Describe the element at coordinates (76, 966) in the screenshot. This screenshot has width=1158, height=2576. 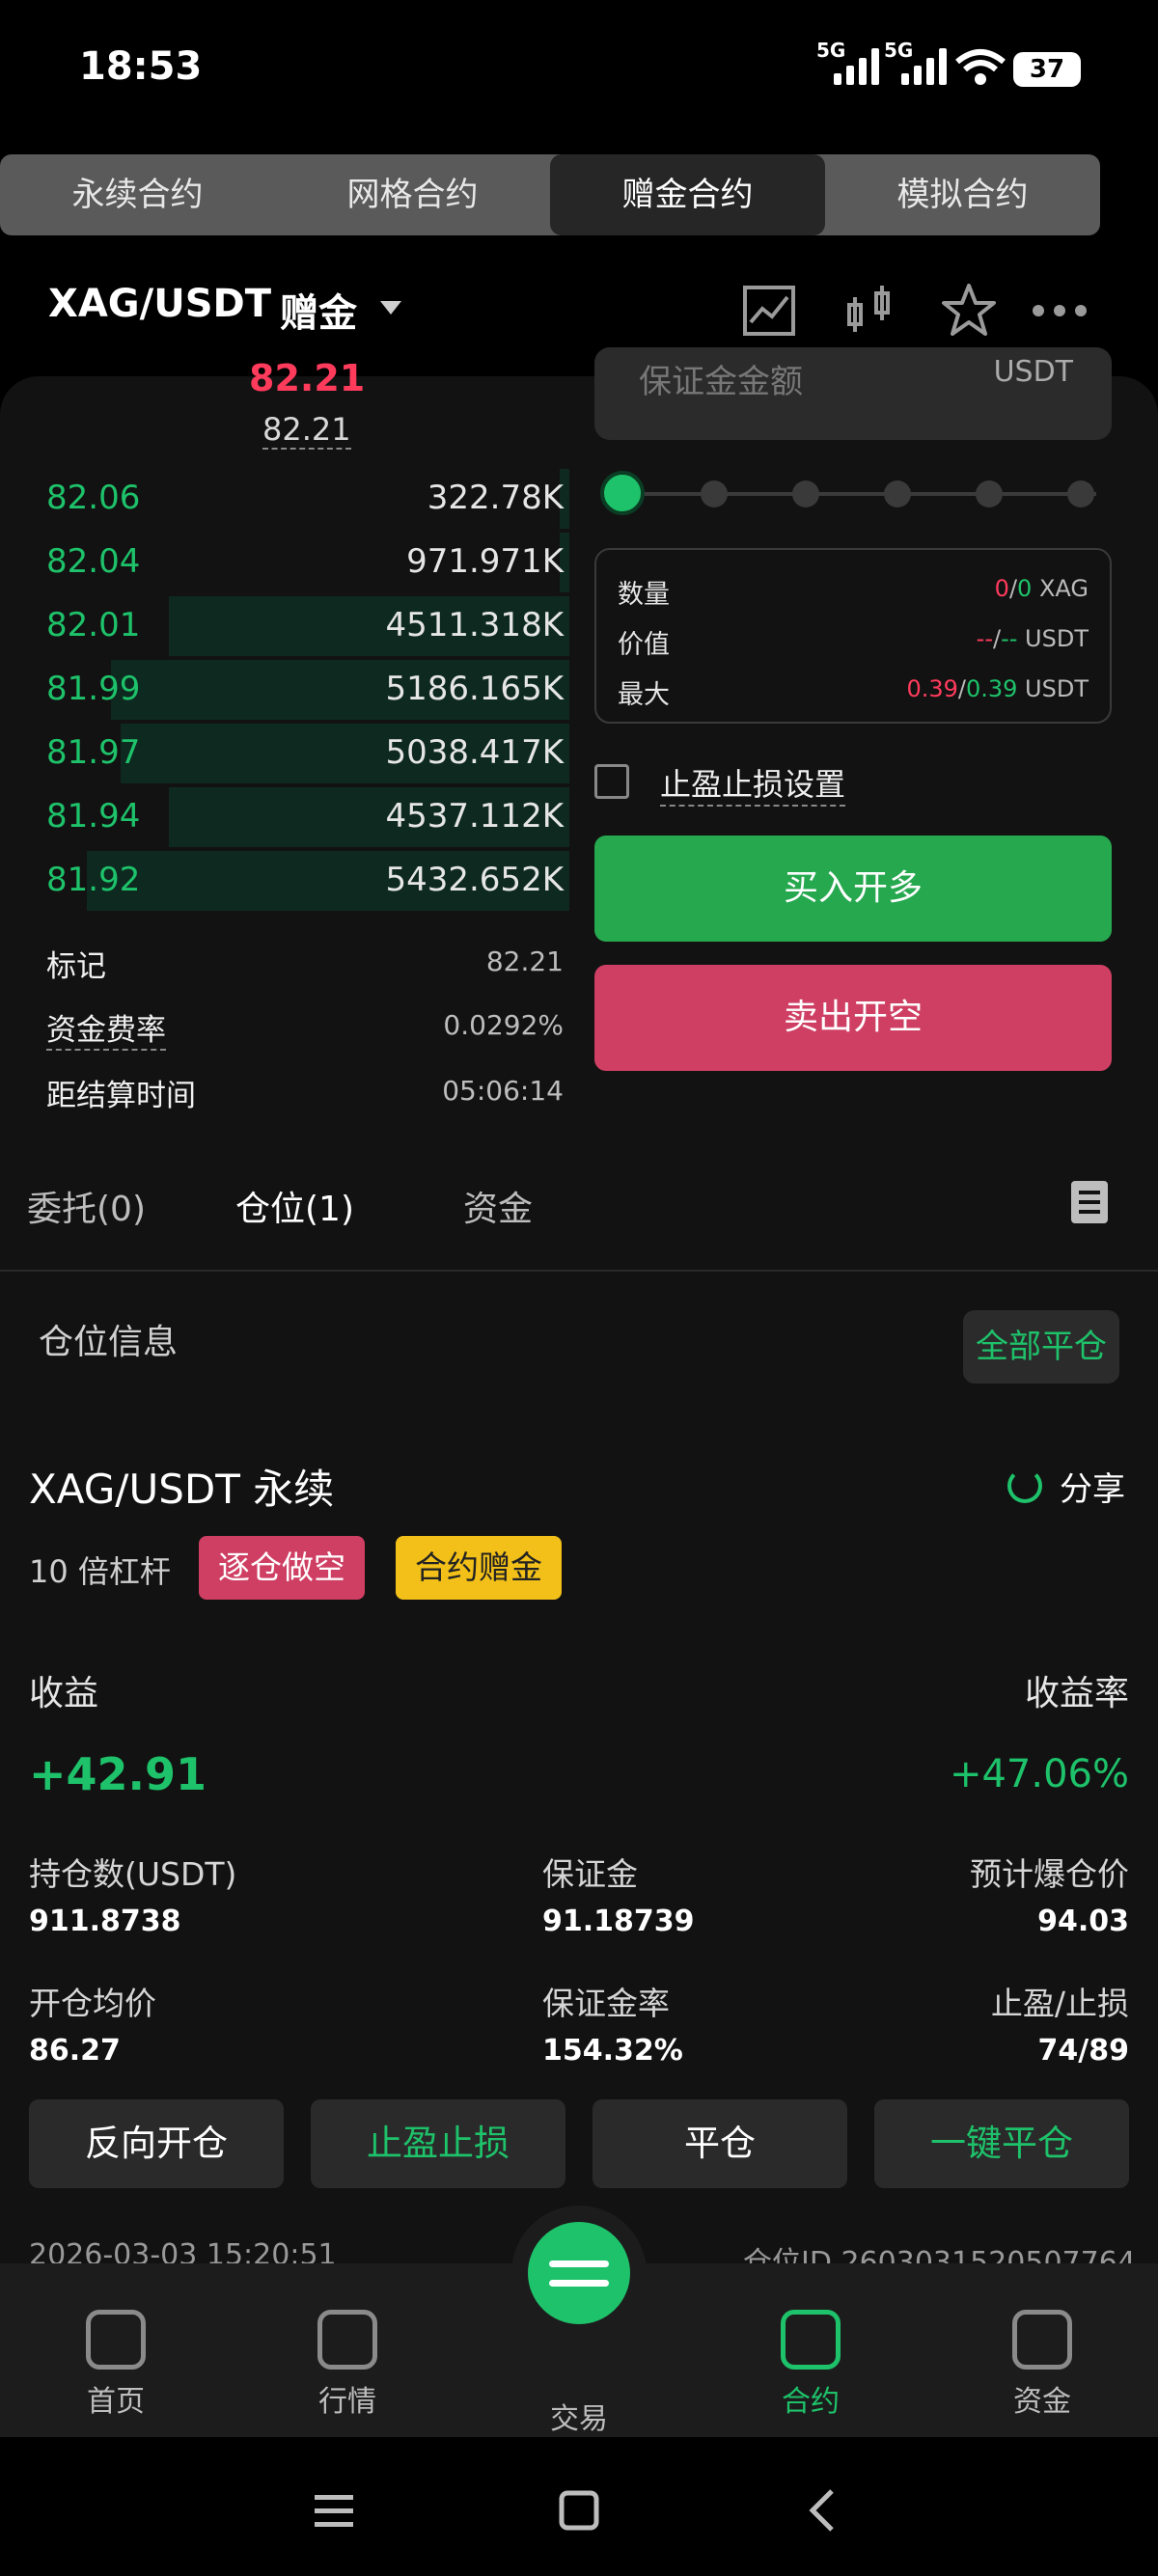
I see `mark-label: 标记` at that location.